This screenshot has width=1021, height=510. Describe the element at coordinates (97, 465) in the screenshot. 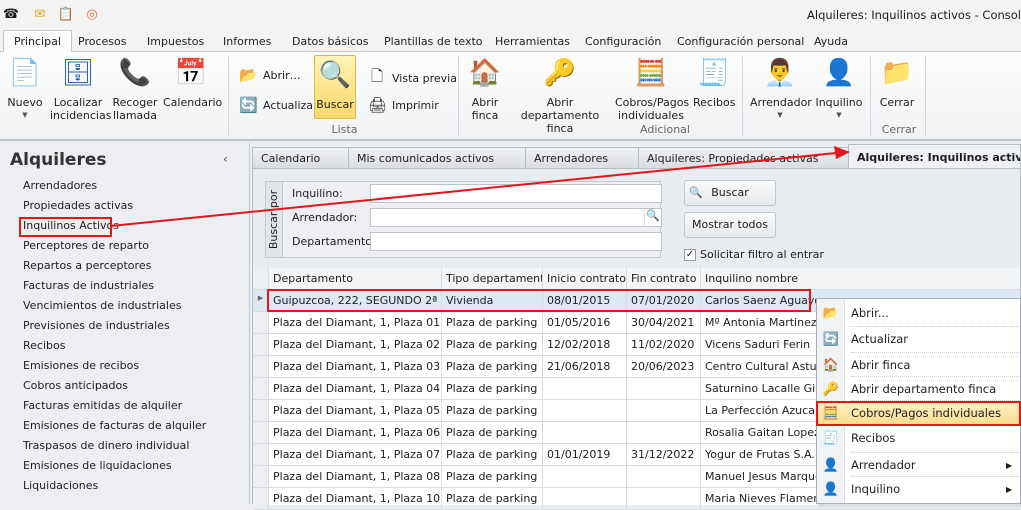

I see `sidebar-item: Emisiones de liquidaciones` at that location.